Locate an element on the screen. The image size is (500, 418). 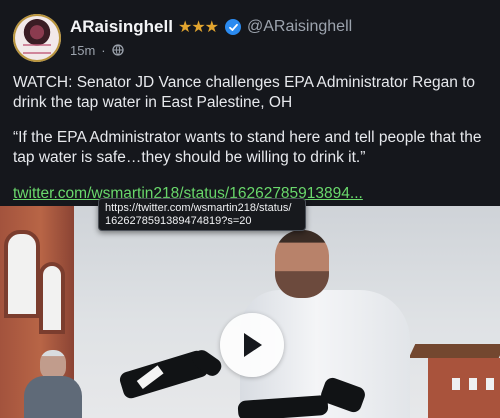
globe-icon is located at coordinates (117, 50).